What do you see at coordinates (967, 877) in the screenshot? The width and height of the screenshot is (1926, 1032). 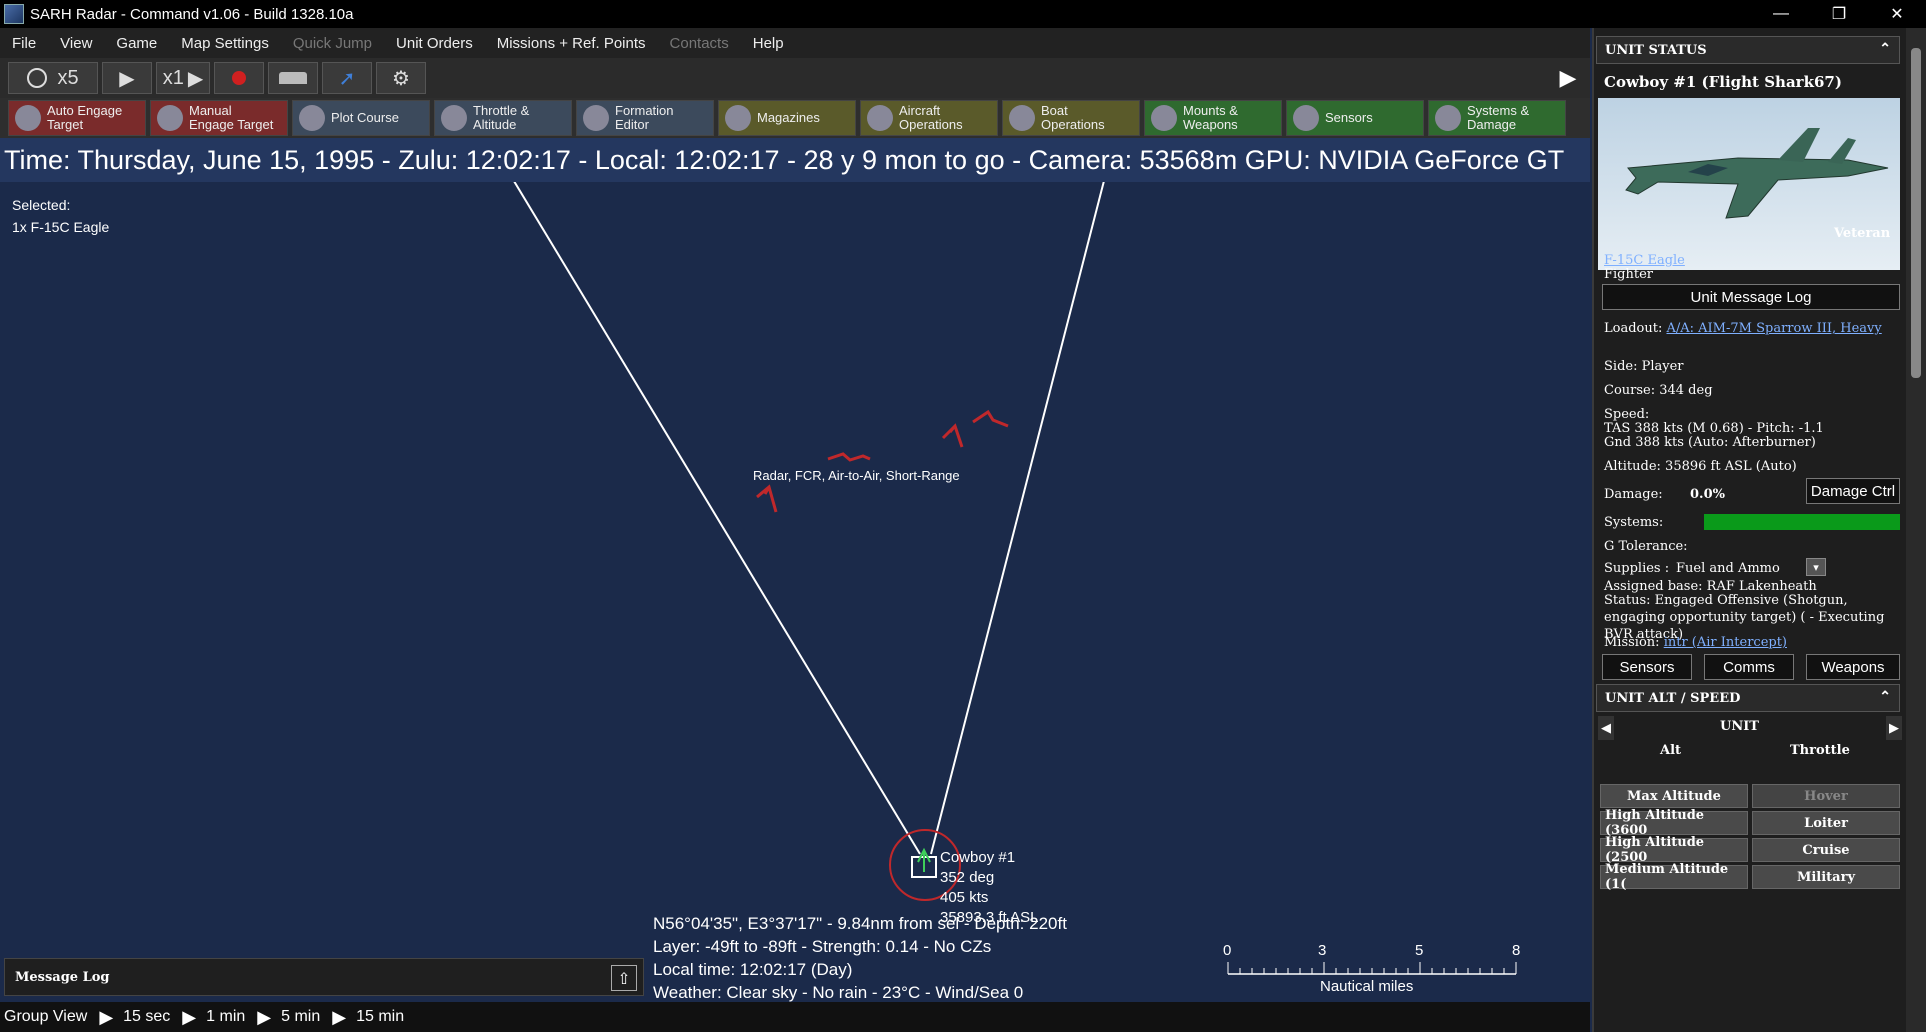 I see `unit-heading: 352 deg` at bounding box center [967, 877].